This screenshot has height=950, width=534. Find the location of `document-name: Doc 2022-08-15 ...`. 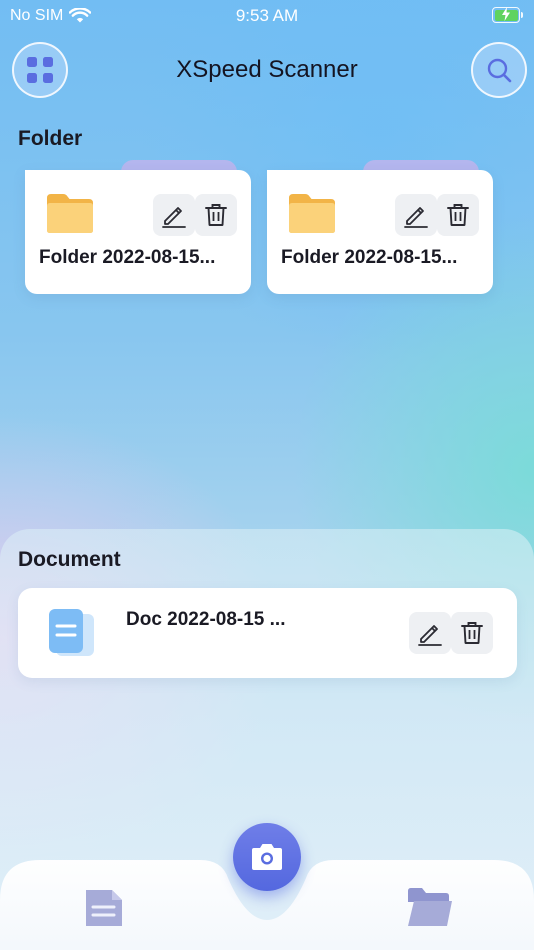

document-name: Doc 2022-08-15 ... is located at coordinates (206, 619).